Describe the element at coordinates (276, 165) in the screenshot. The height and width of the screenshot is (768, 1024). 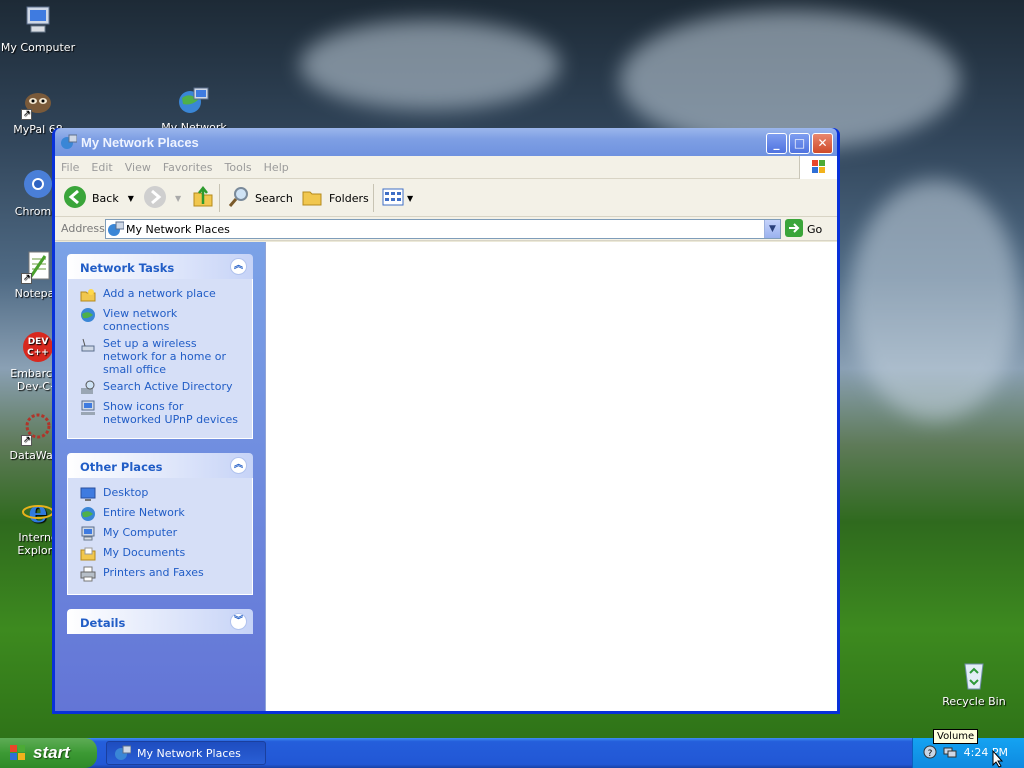
I see `menu-help: Help` at that location.